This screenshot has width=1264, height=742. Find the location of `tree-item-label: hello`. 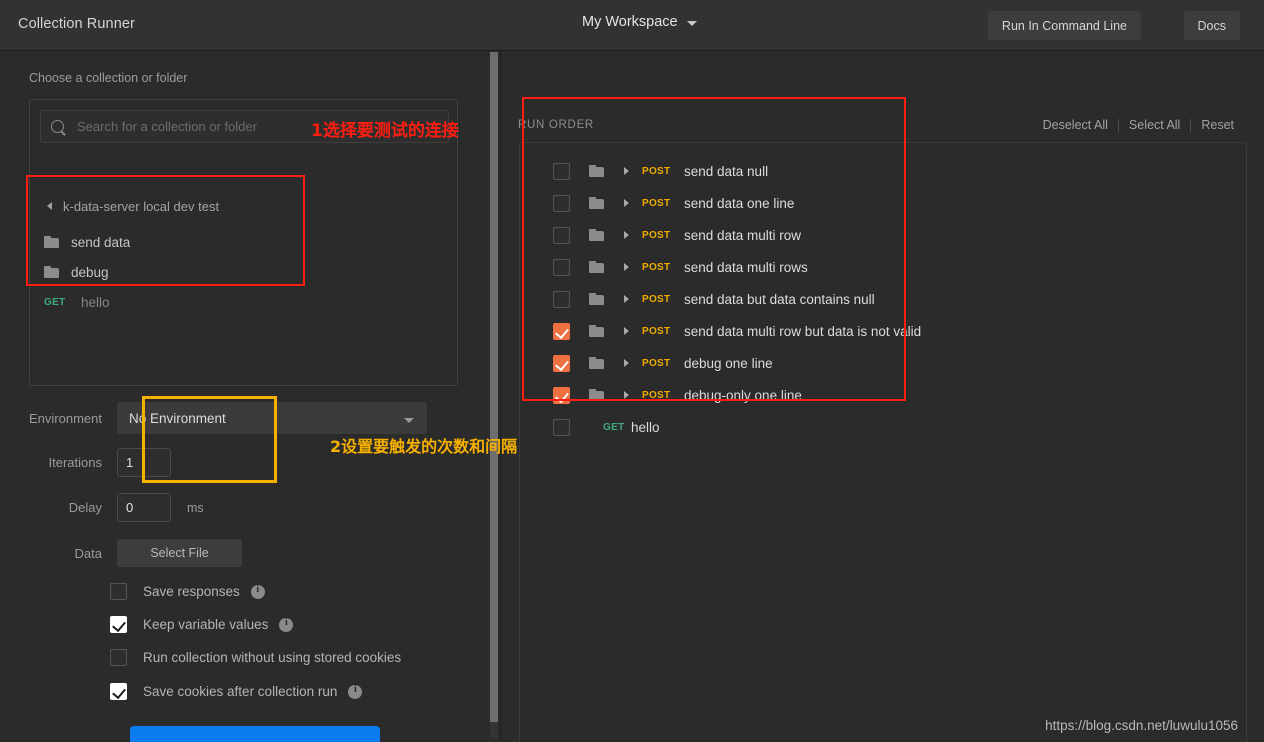

tree-item-label: hello is located at coordinates (95, 302).